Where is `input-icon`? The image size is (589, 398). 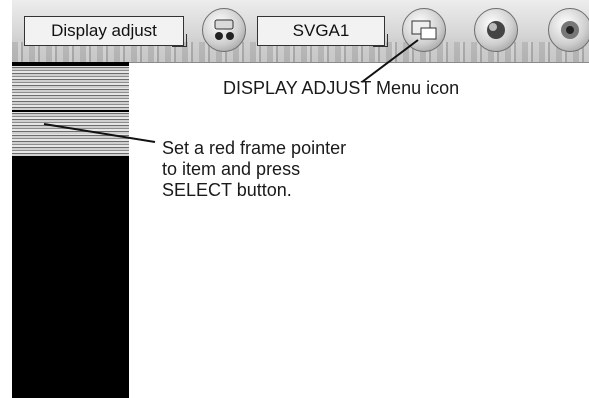
input-icon is located at coordinates (224, 30).